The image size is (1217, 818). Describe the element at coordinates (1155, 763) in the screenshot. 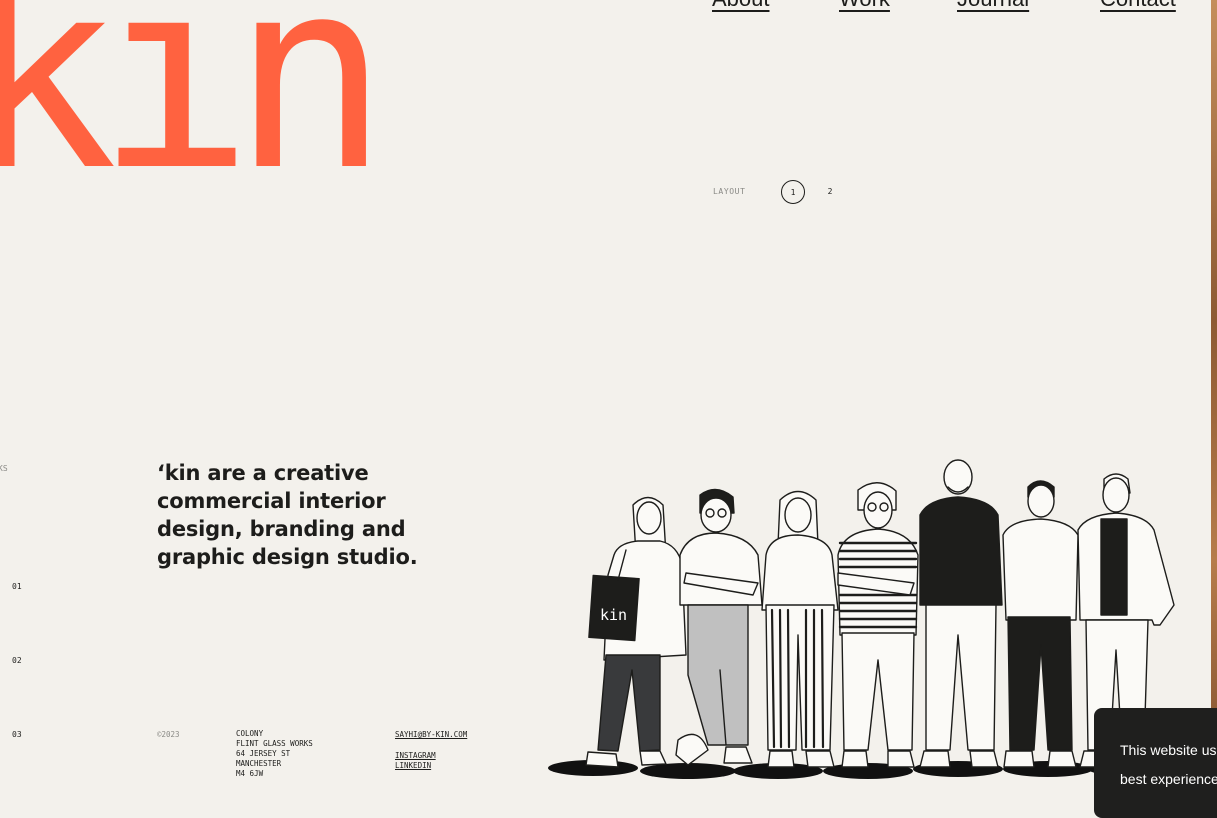

I see `cookie-banner: This website use best experience` at that location.